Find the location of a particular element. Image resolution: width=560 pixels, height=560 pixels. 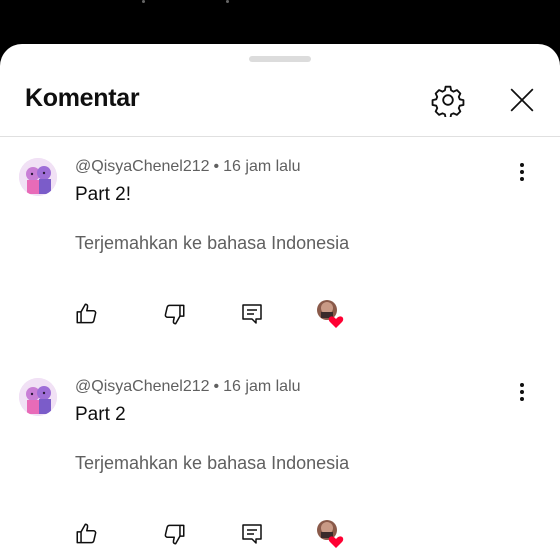

background-video-area is located at coordinates (190, 4).